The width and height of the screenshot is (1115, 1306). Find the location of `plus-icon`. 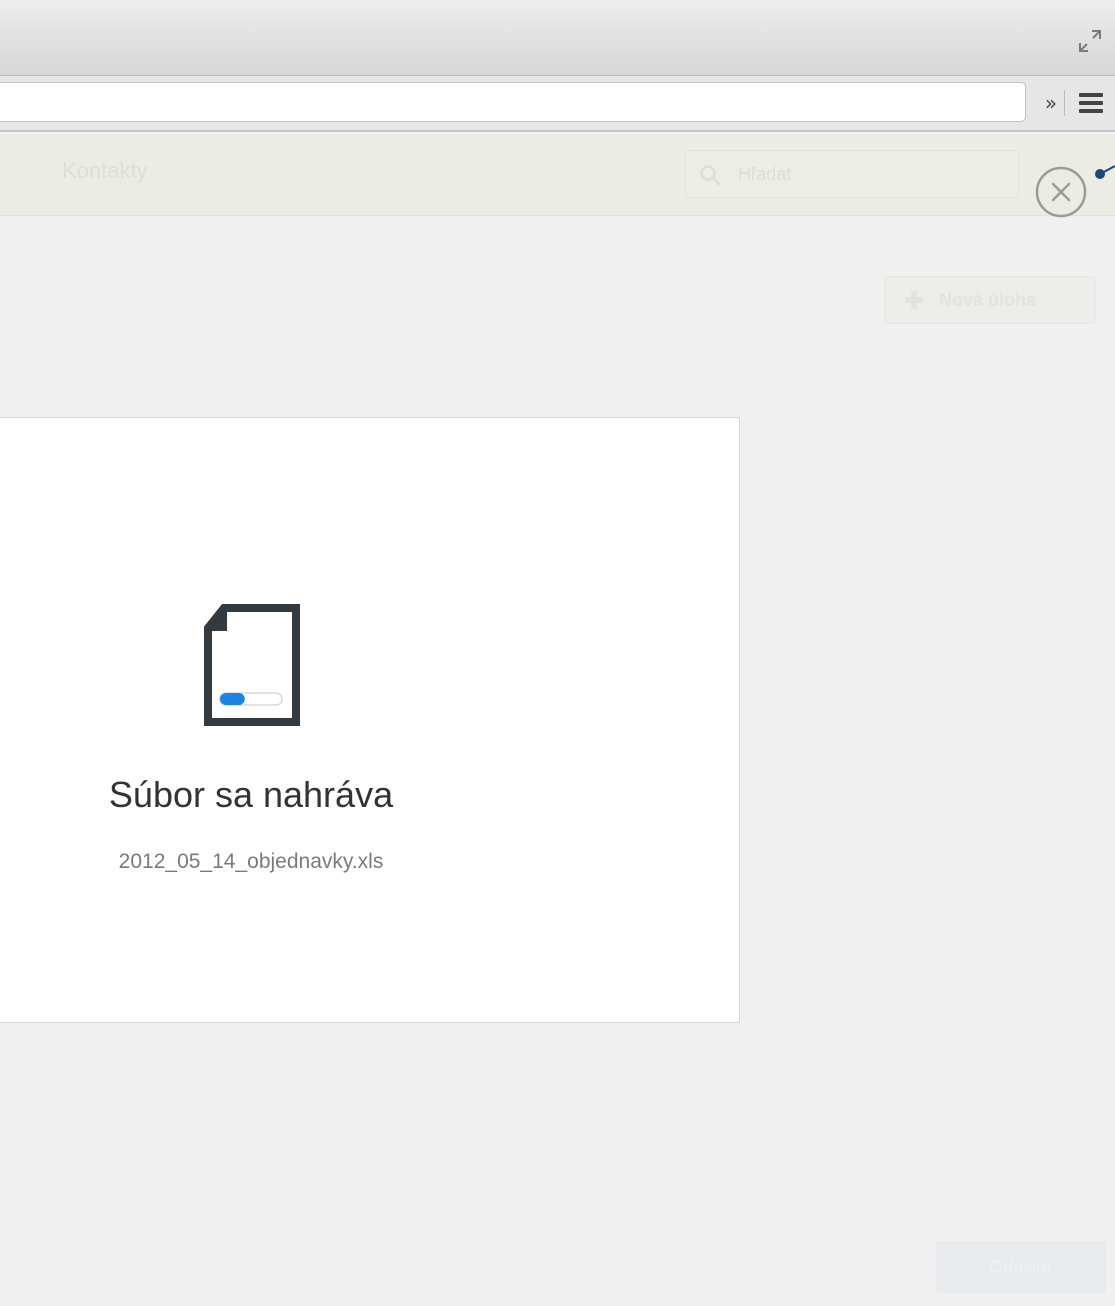

plus-icon is located at coordinates (914, 300).